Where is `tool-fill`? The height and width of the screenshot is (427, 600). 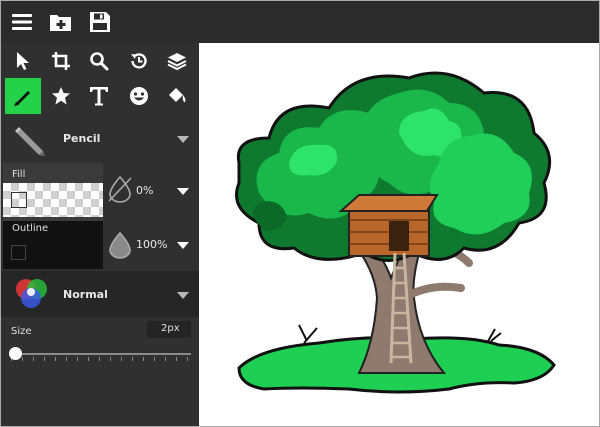
tool-fill is located at coordinates (177, 96).